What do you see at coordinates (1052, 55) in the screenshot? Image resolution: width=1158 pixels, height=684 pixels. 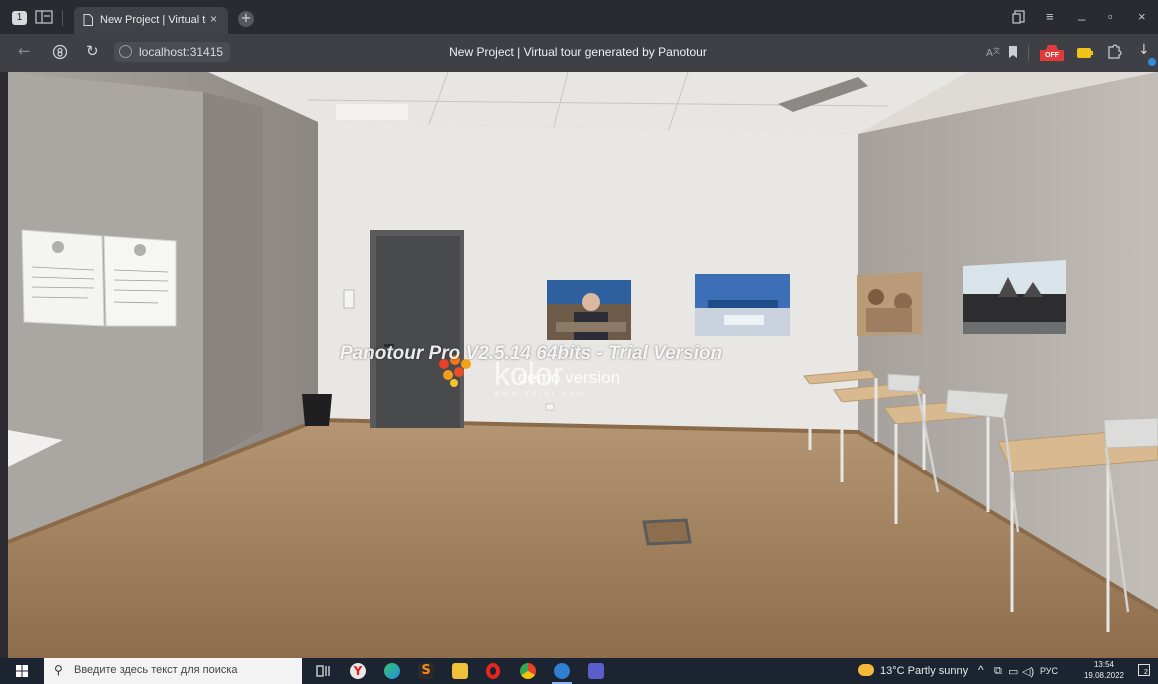 I see `adblock-off-badge: OFF` at bounding box center [1052, 55].